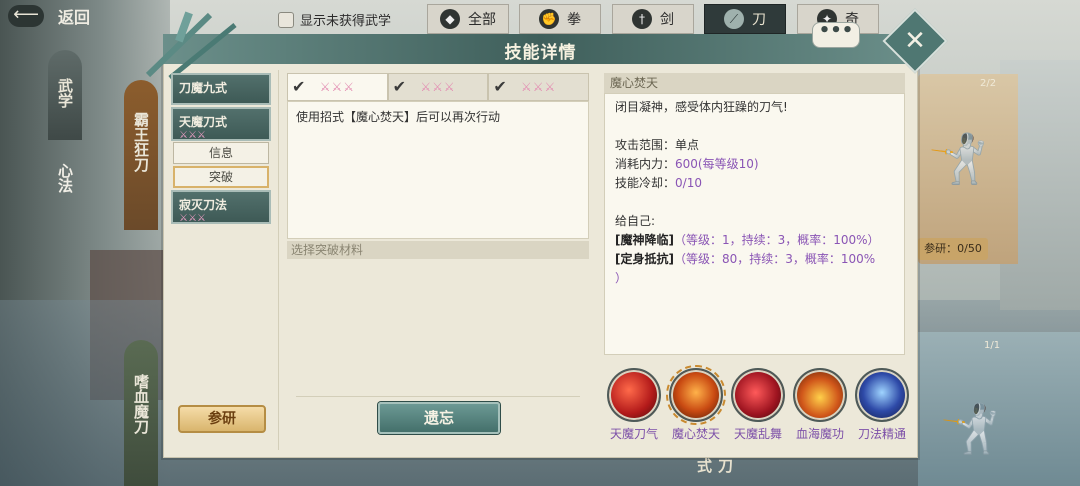  What do you see at coordinates (191, 45) in the screenshot?
I see `crossed-swords-decoration-icon` at bounding box center [191, 45].